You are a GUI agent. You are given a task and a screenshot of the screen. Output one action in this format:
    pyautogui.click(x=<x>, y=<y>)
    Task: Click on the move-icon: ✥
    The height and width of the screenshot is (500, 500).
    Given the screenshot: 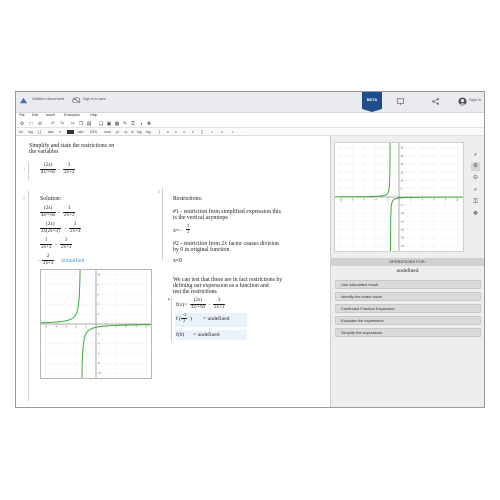 What is the action you would take?
    pyautogui.click(x=475, y=214)
    